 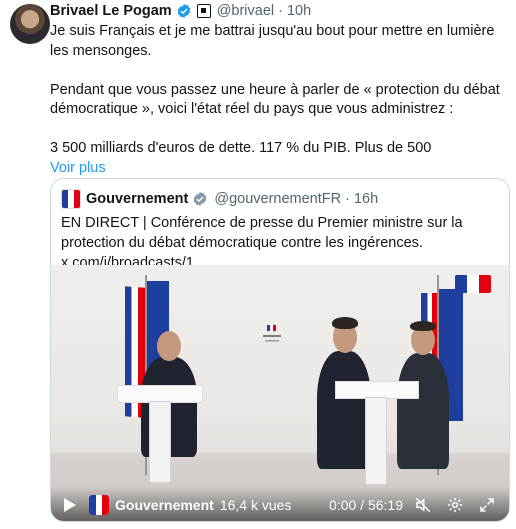 What do you see at coordinates (423, 411) in the screenshot?
I see `speaker-right` at bounding box center [423, 411].